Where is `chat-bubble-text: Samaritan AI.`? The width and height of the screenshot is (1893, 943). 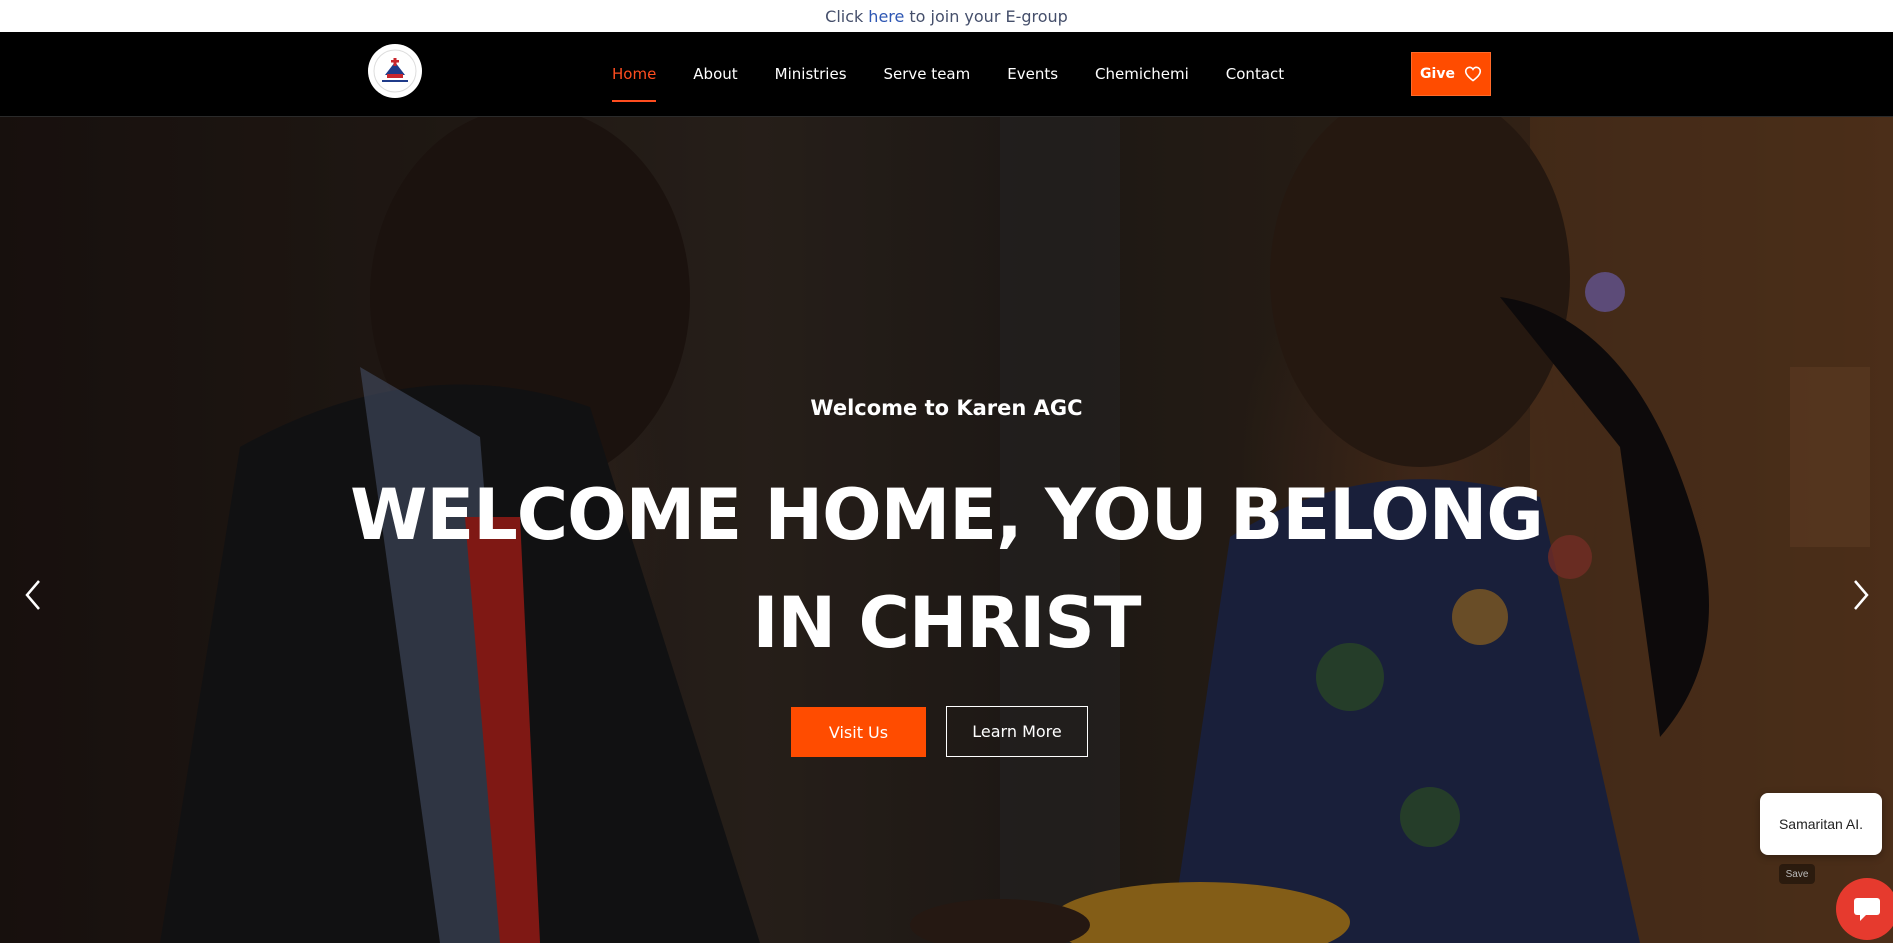 chat-bubble-text: Samaritan AI. is located at coordinates (1821, 824).